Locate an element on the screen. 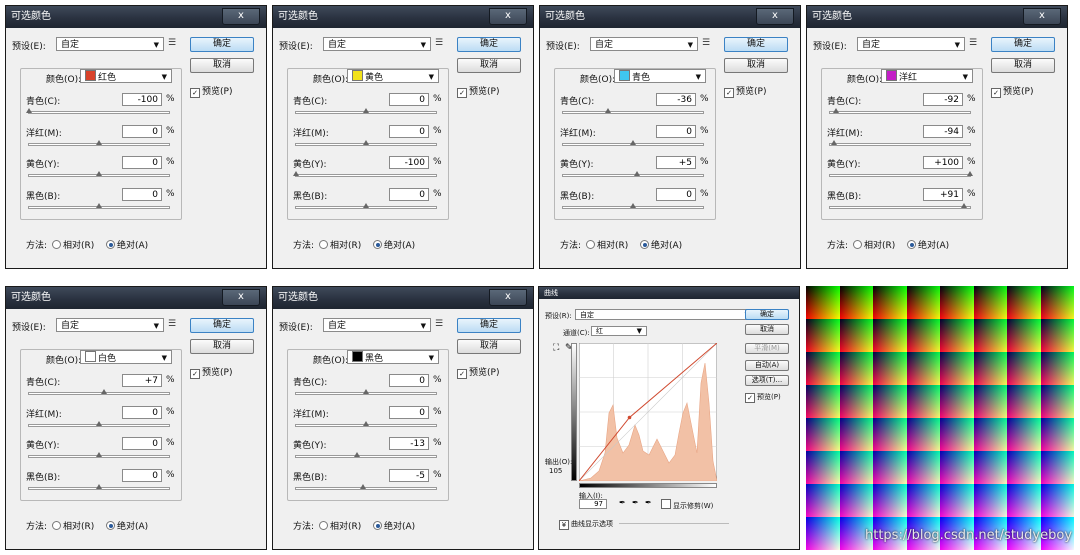  curves-cancel-button: 取消 is located at coordinates (767, 329).